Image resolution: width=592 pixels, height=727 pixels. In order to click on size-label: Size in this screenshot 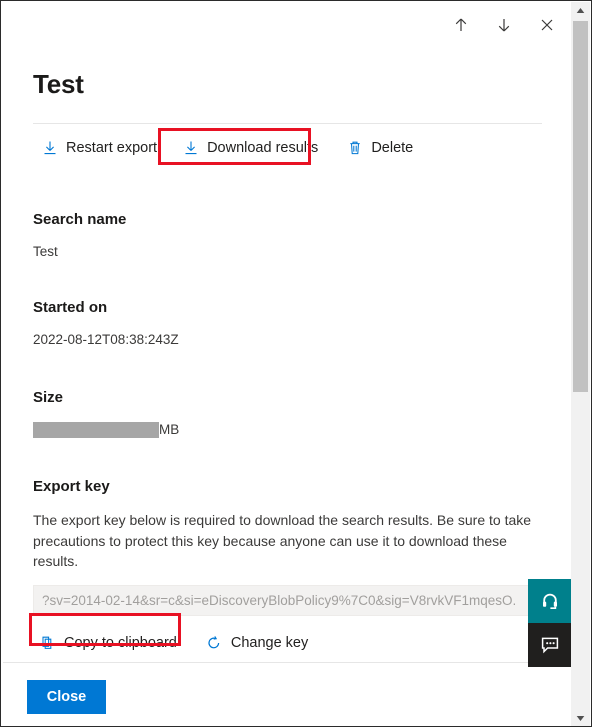, I will do `click(48, 397)`.